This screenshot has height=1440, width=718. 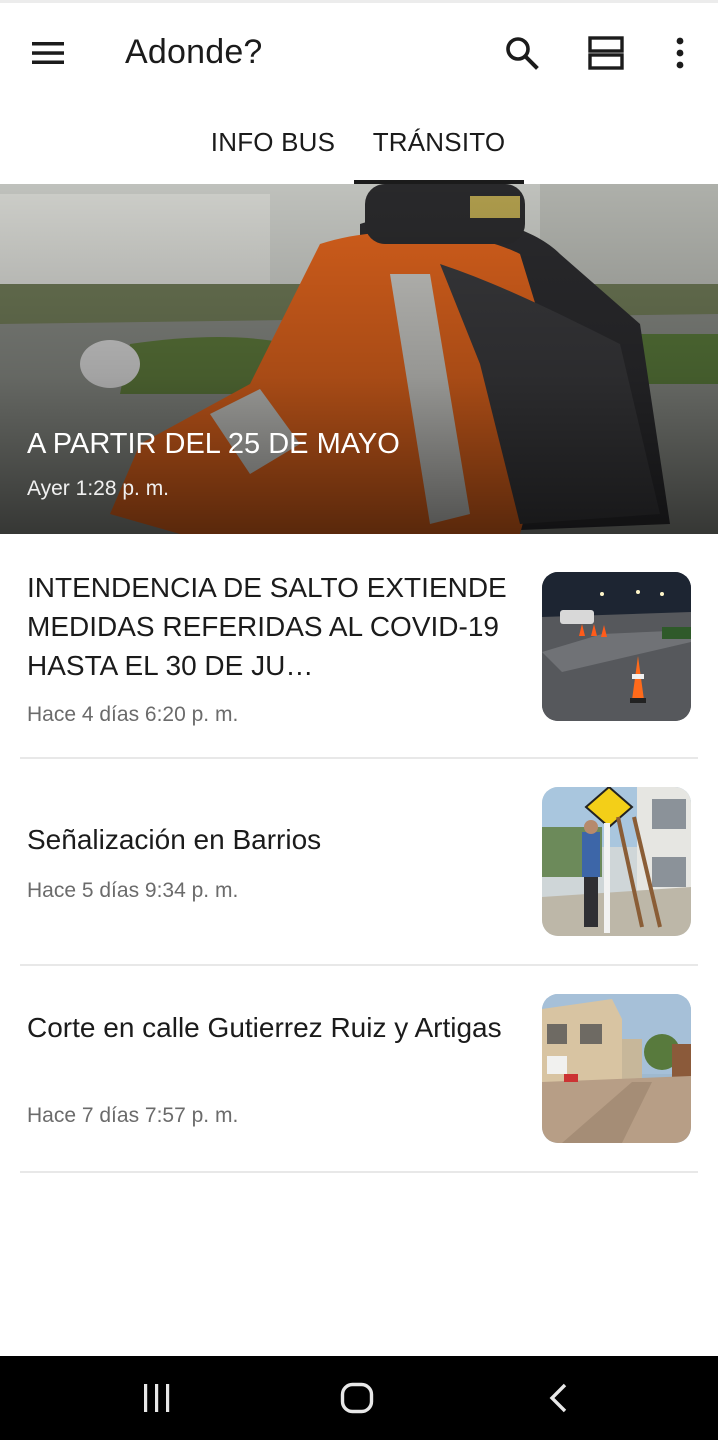 I want to click on tab-bar: INFO BUS TRÁNSITO, so click(x=359, y=142).